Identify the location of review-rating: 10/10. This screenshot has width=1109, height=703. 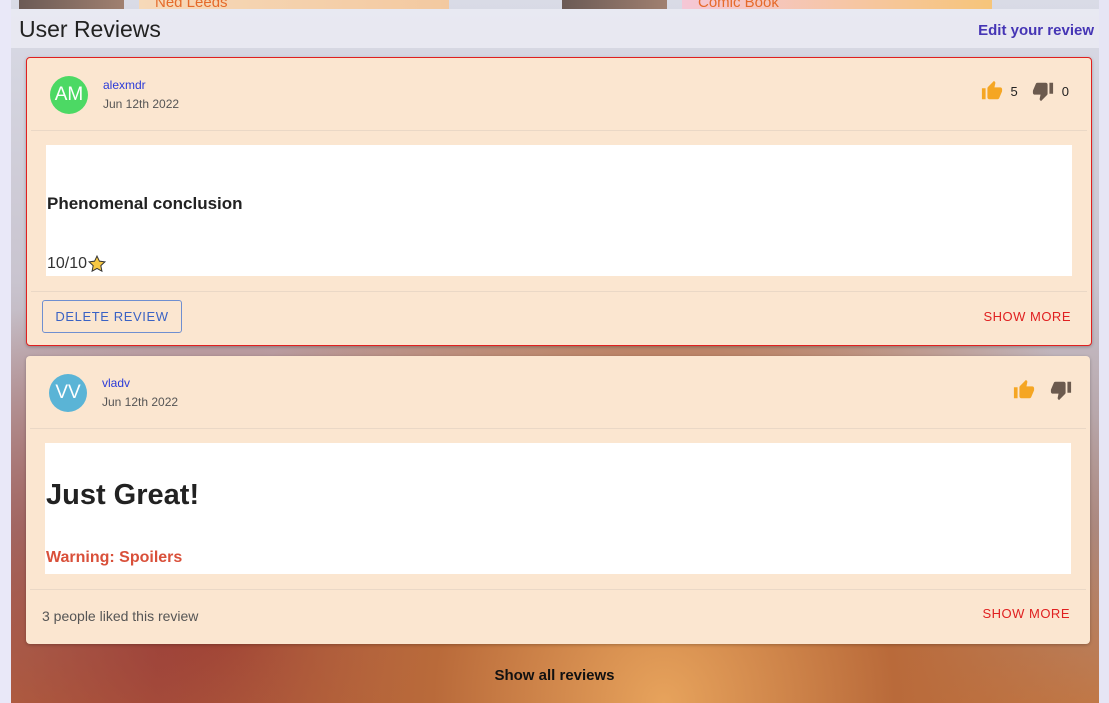
(77, 264).